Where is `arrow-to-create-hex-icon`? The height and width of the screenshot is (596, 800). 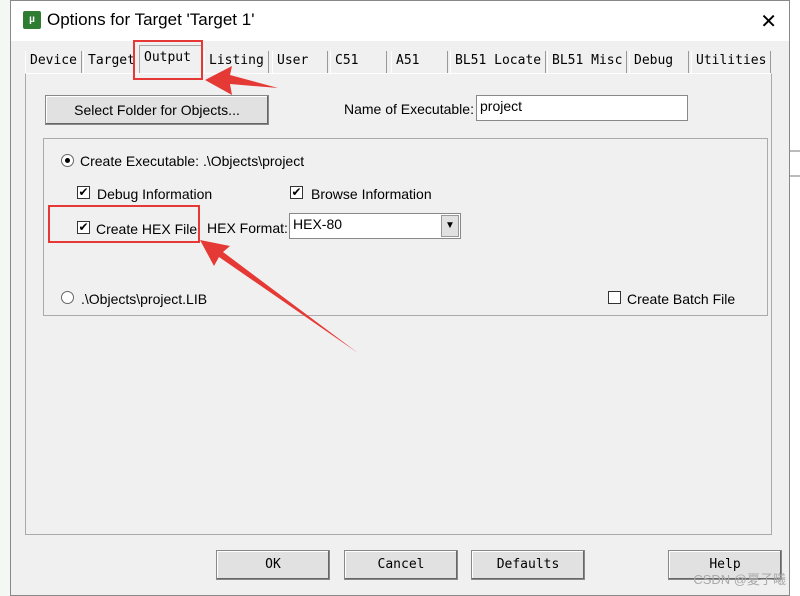 arrow-to-create-hex-icon is located at coordinates (279, 296).